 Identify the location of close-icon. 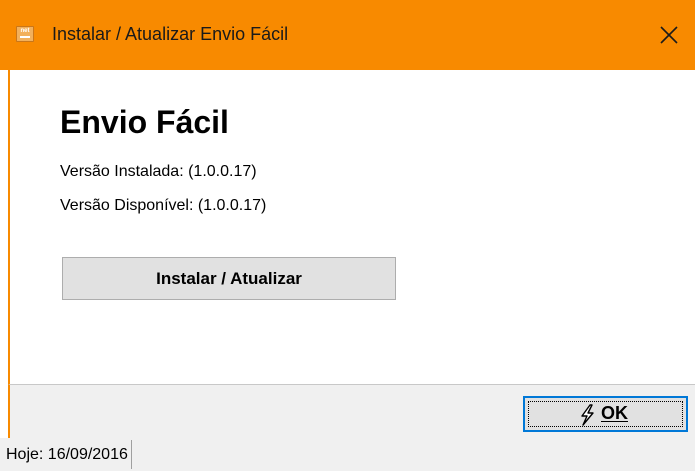
(669, 35).